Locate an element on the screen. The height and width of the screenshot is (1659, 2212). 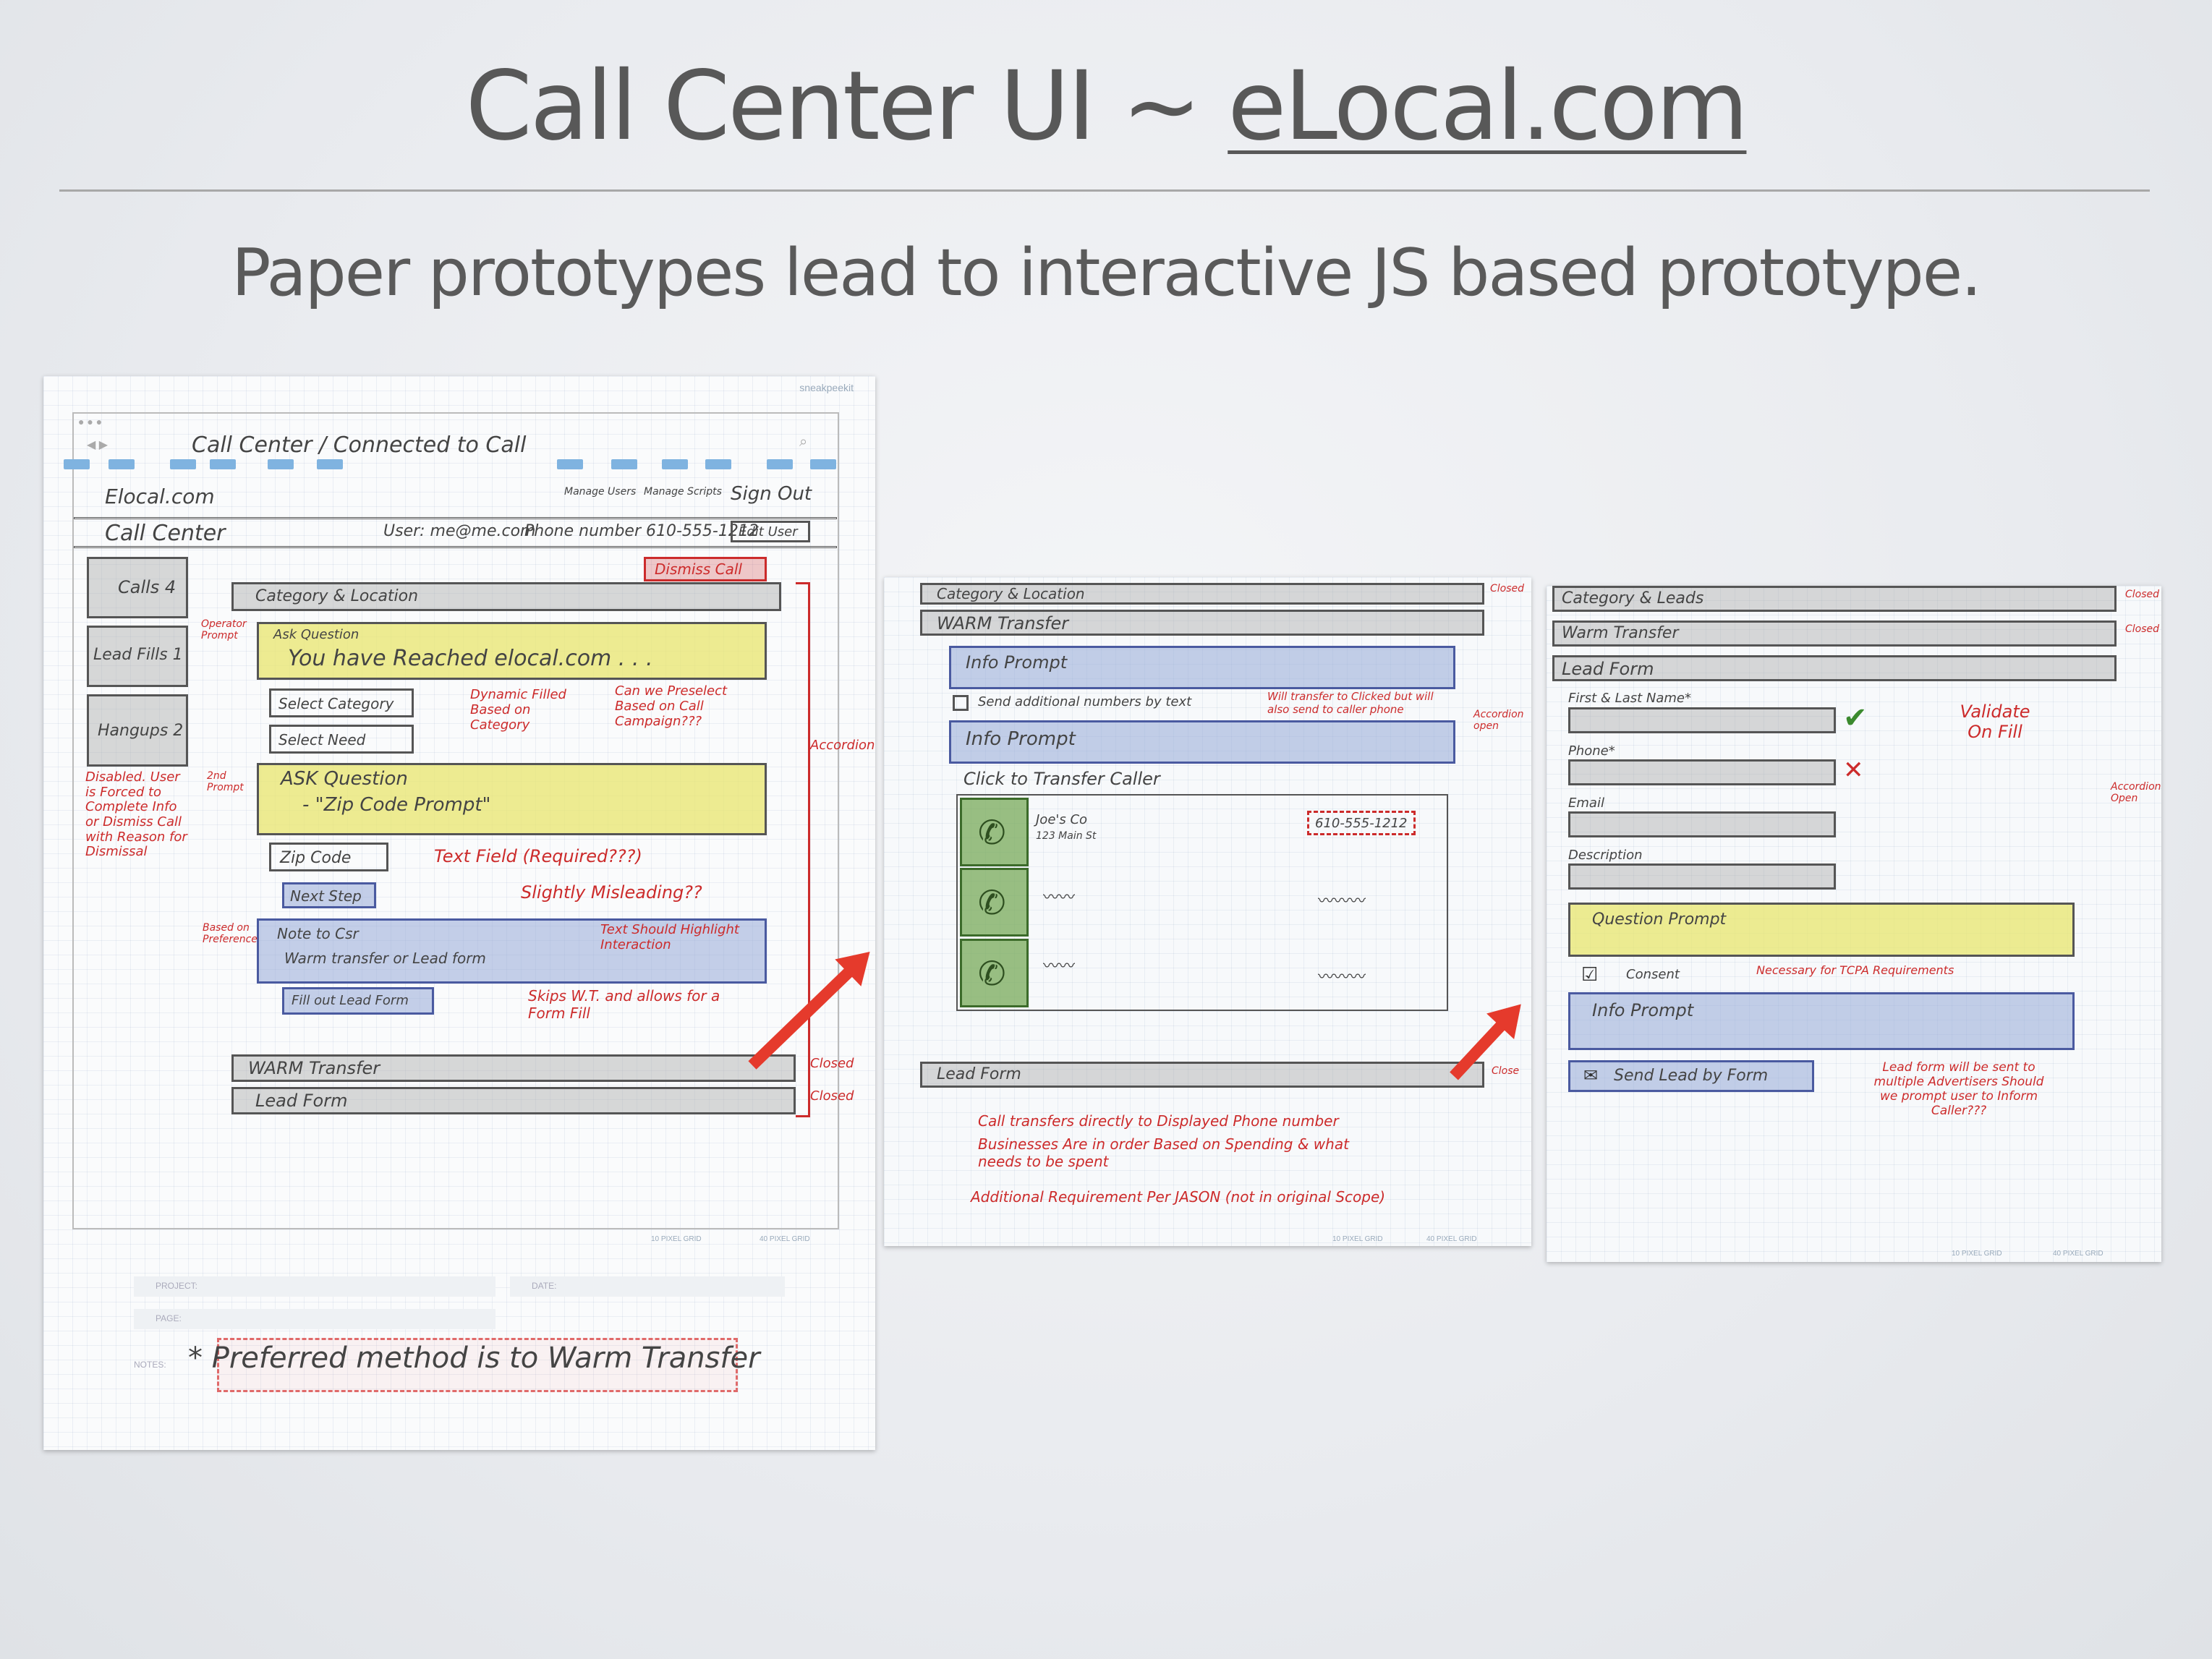
user-label: User: me@me.com is located at coordinates (459, 531).